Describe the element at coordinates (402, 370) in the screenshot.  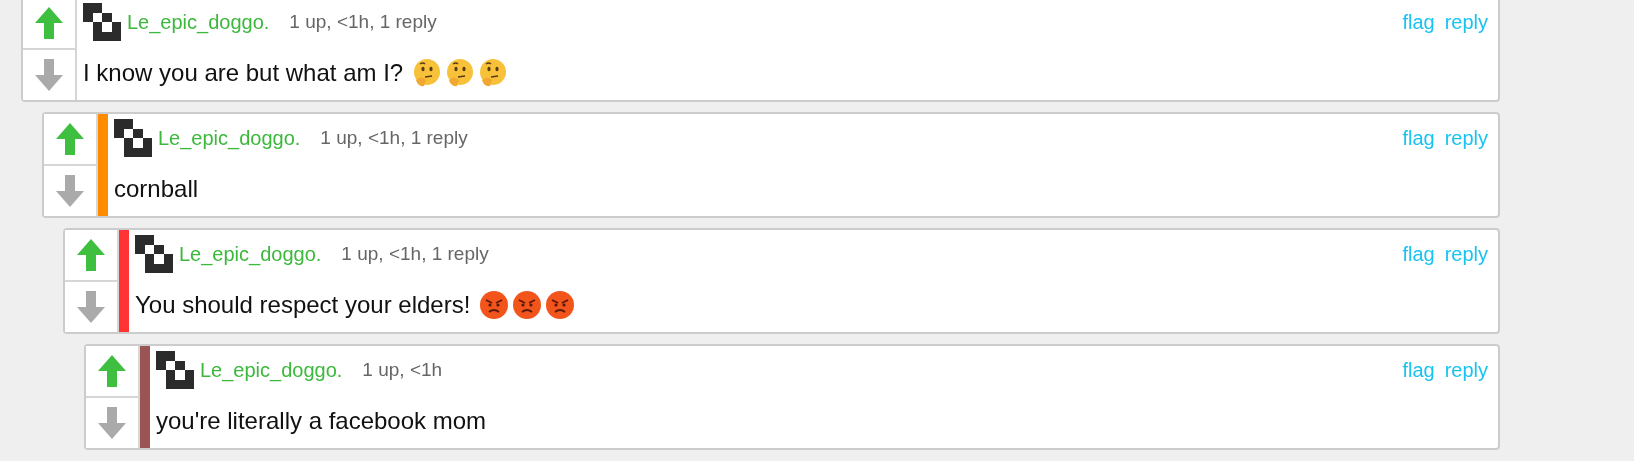
I see `comment-meta: 1 up, <1h` at that location.